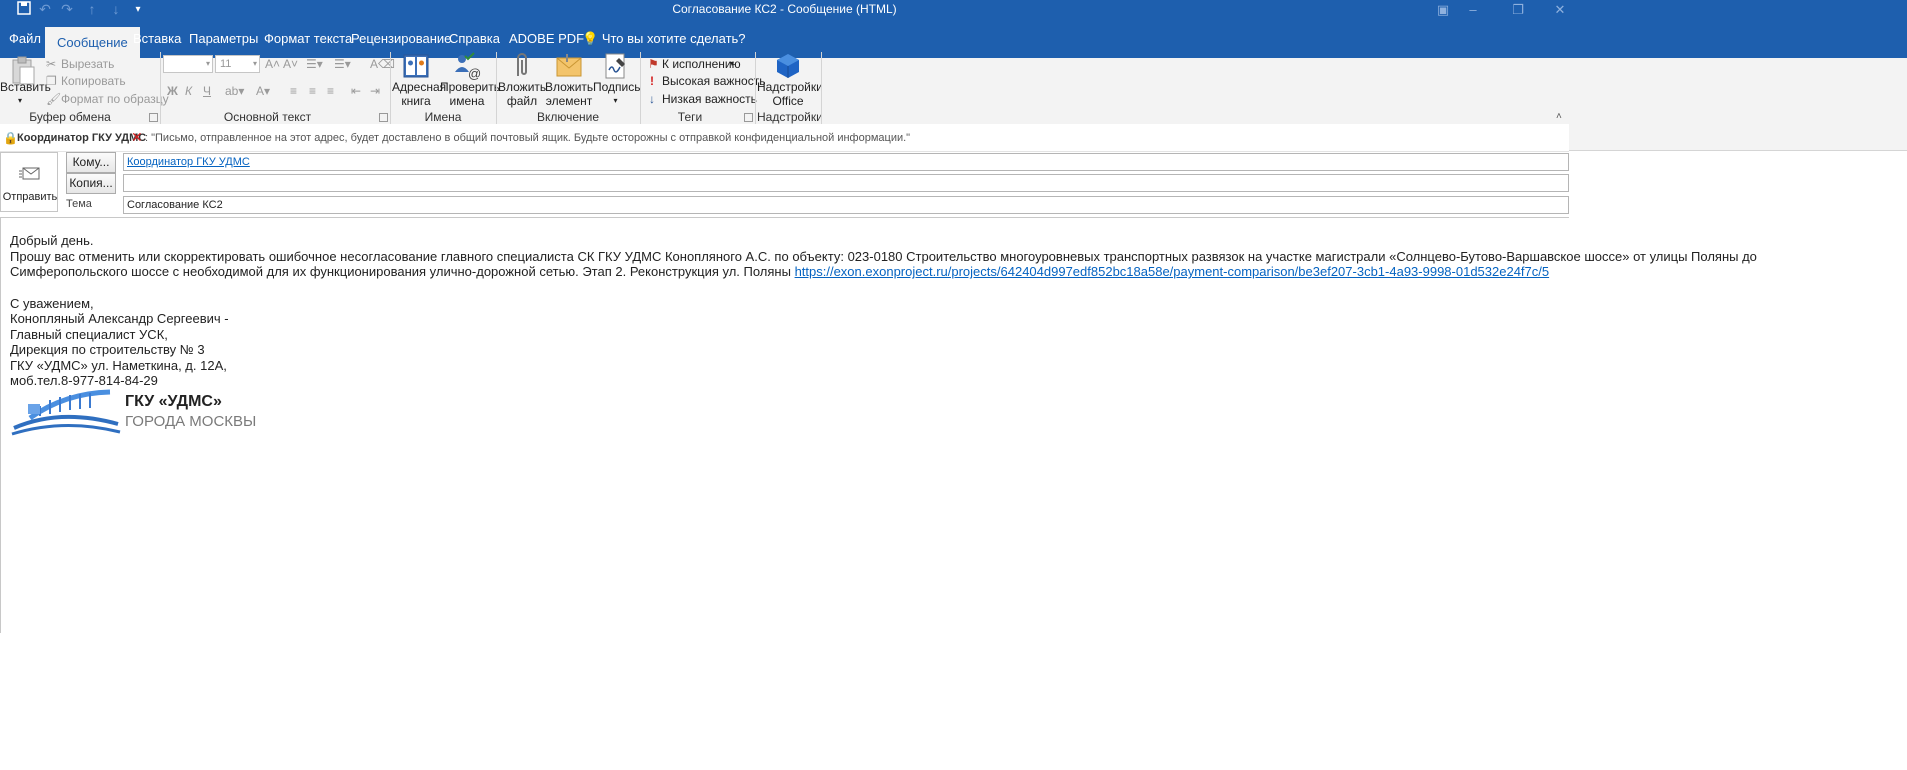 The width and height of the screenshot is (1907, 770). What do you see at coordinates (615, 100) in the screenshot?
I see `signature-dropdown-icon: ▾` at bounding box center [615, 100].